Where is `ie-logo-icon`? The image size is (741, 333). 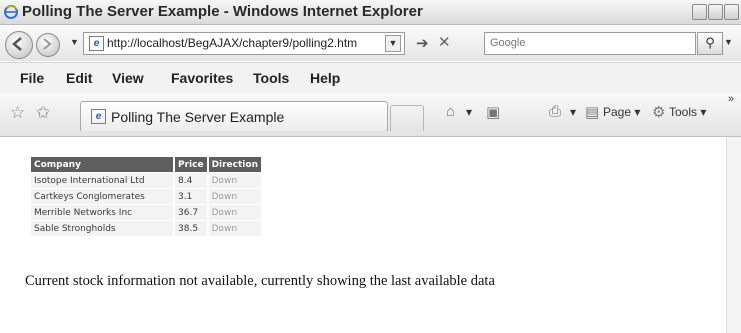
ie-logo-icon is located at coordinates (11, 12).